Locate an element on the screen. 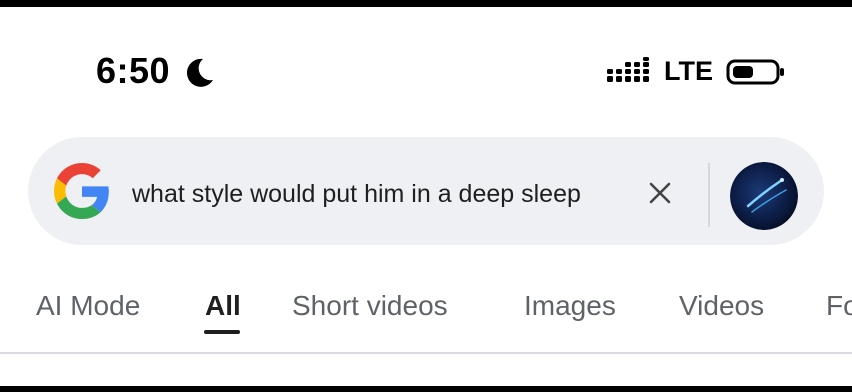 Image resolution: width=852 pixels, height=392 pixels. tab-images: Images is located at coordinates (570, 306).